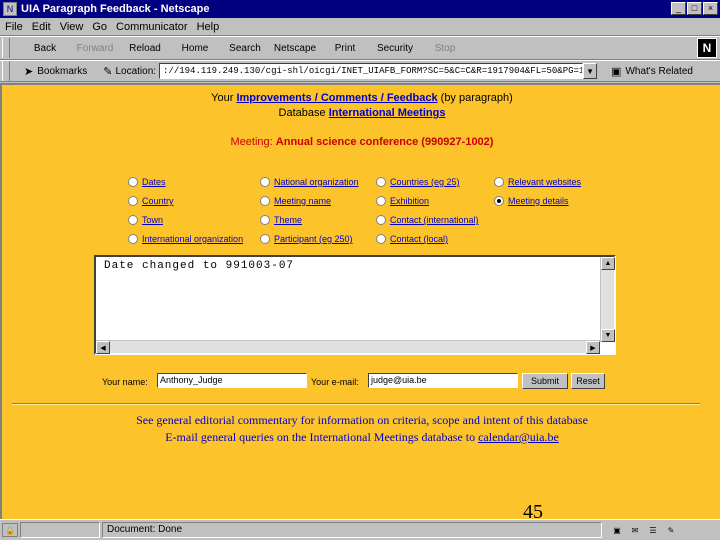  I want to click on radio-meeting-name: Meeting name, so click(295, 201).